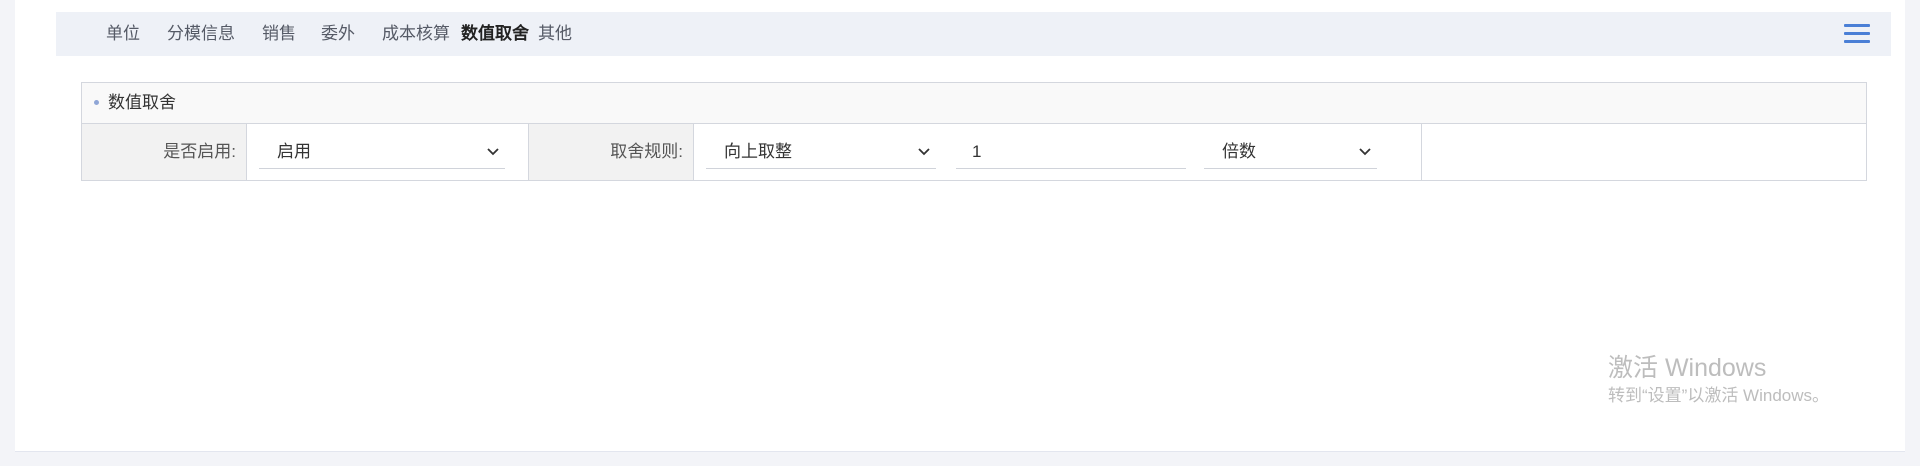 The width and height of the screenshot is (1920, 466). Describe the element at coordinates (201, 34) in the screenshot. I see `tab-mold-info: 分模信息` at that location.